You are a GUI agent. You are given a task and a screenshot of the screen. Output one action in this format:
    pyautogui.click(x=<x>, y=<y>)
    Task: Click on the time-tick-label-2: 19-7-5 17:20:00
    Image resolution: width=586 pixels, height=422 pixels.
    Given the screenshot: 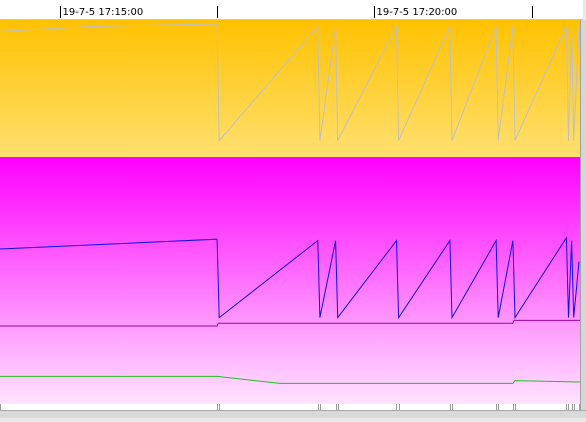 What is the action you would take?
    pyautogui.click(x=417, y=12)
    